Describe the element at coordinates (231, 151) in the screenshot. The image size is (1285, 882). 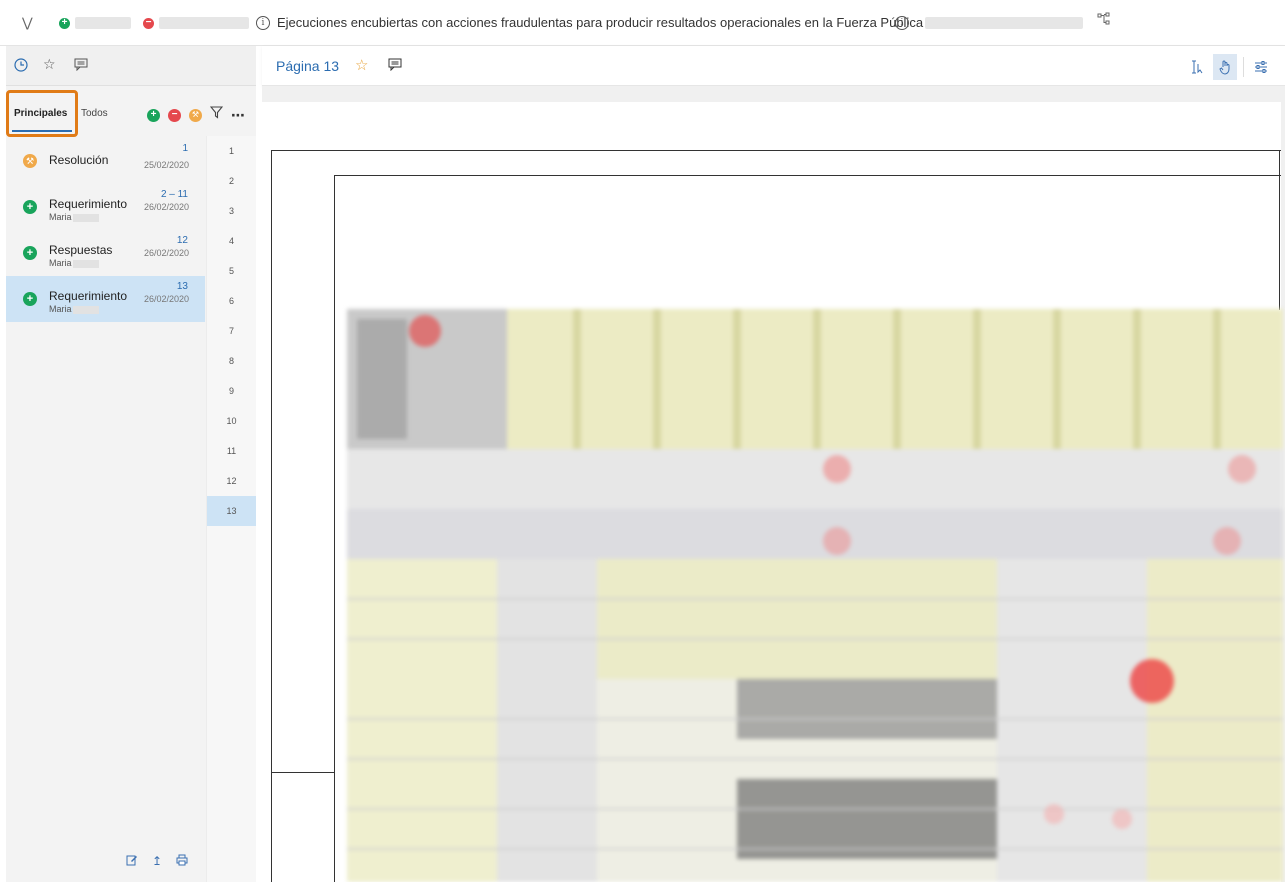
I see `page-number: 1` at that location.